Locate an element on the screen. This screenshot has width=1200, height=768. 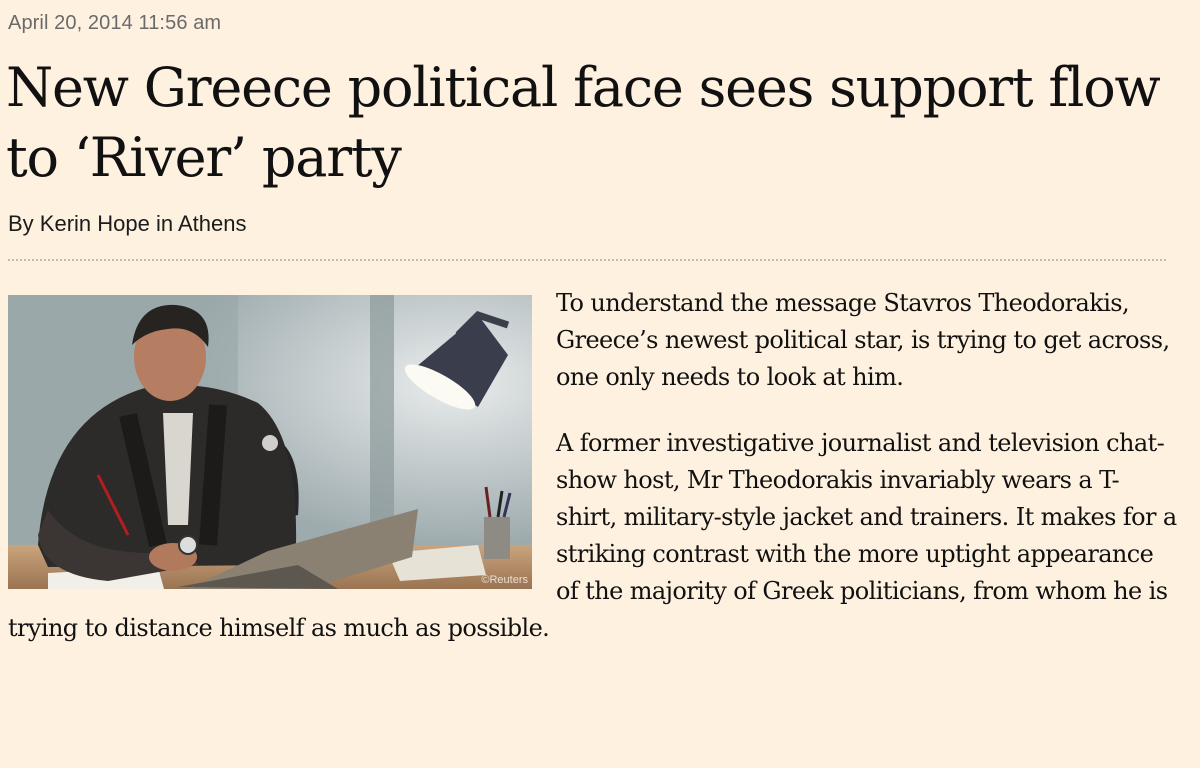
article-timestamp: April 20, 2014 11:56 am is located at coordinates (115, 23).